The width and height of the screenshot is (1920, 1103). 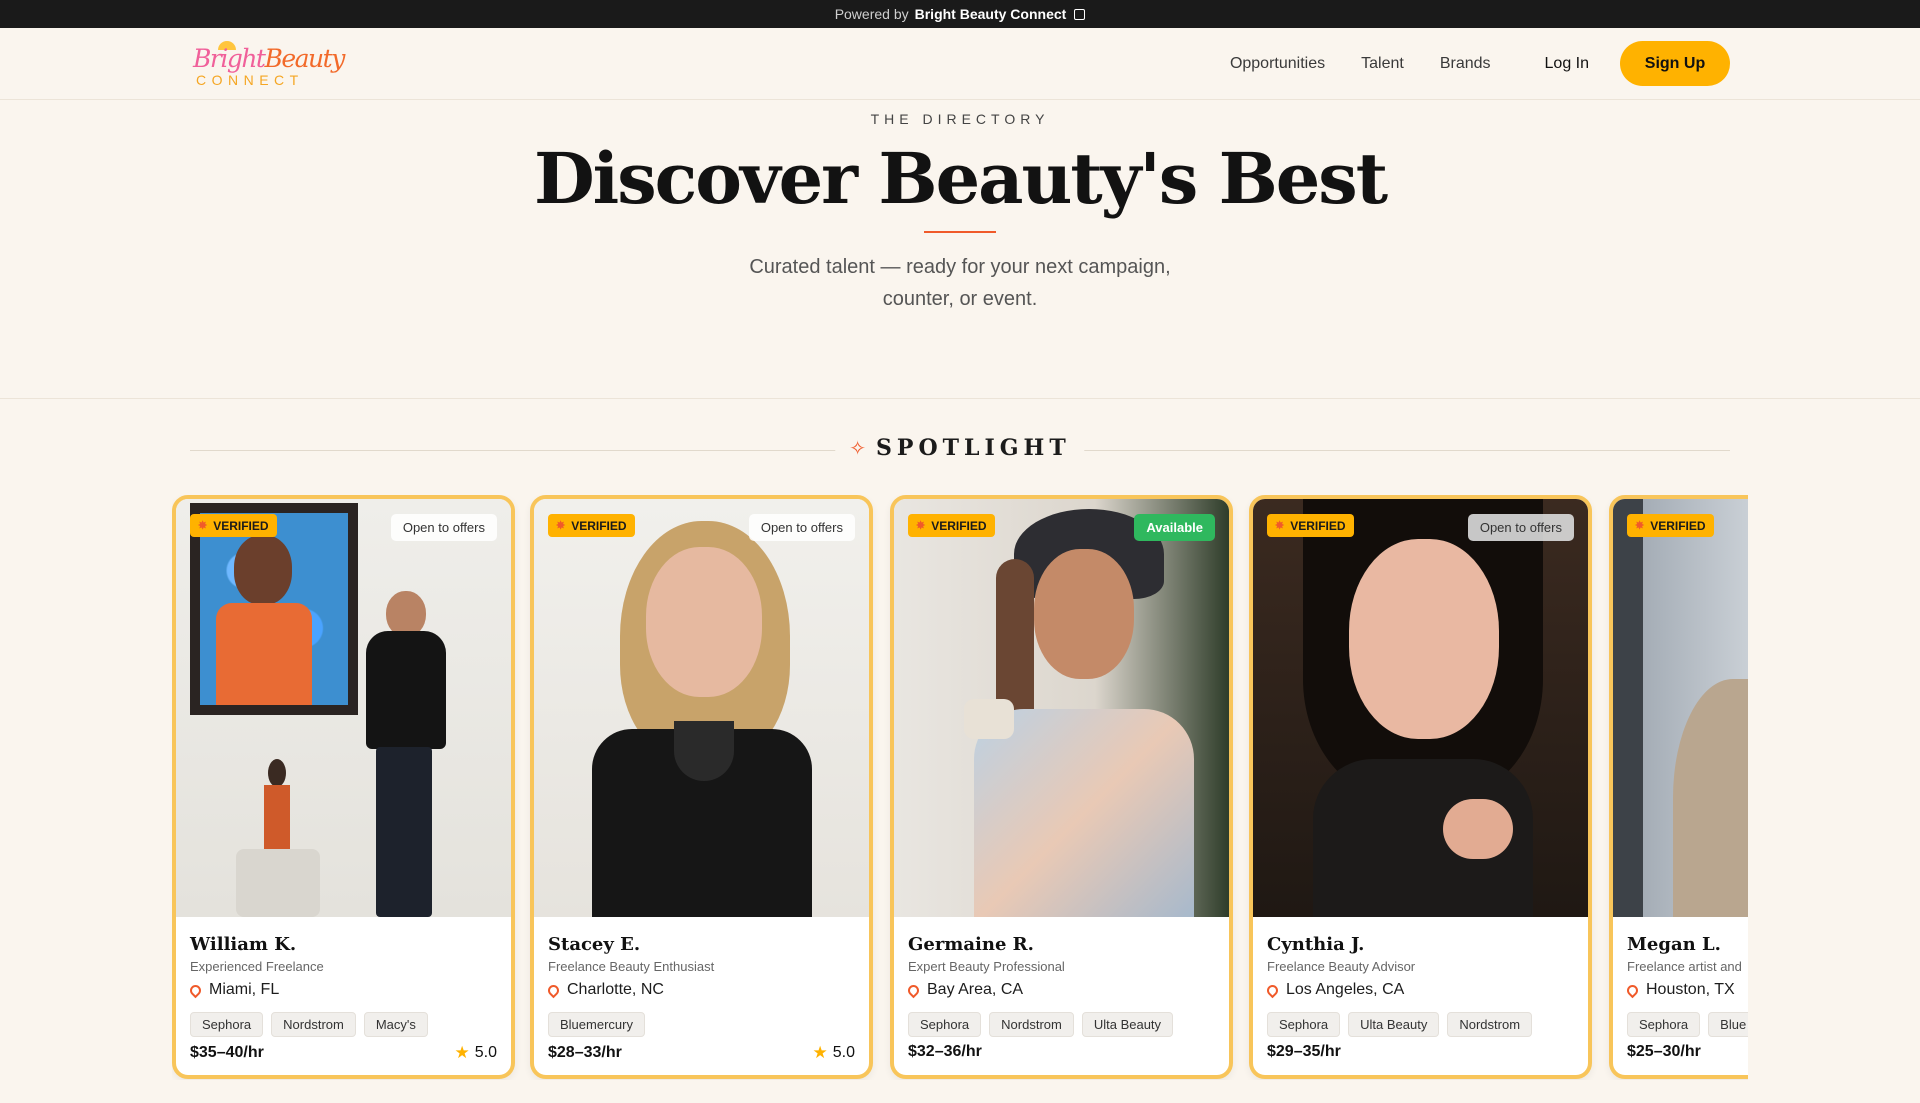 I want to click on powered-by-text: Powered by, so click(x=871, y=14).